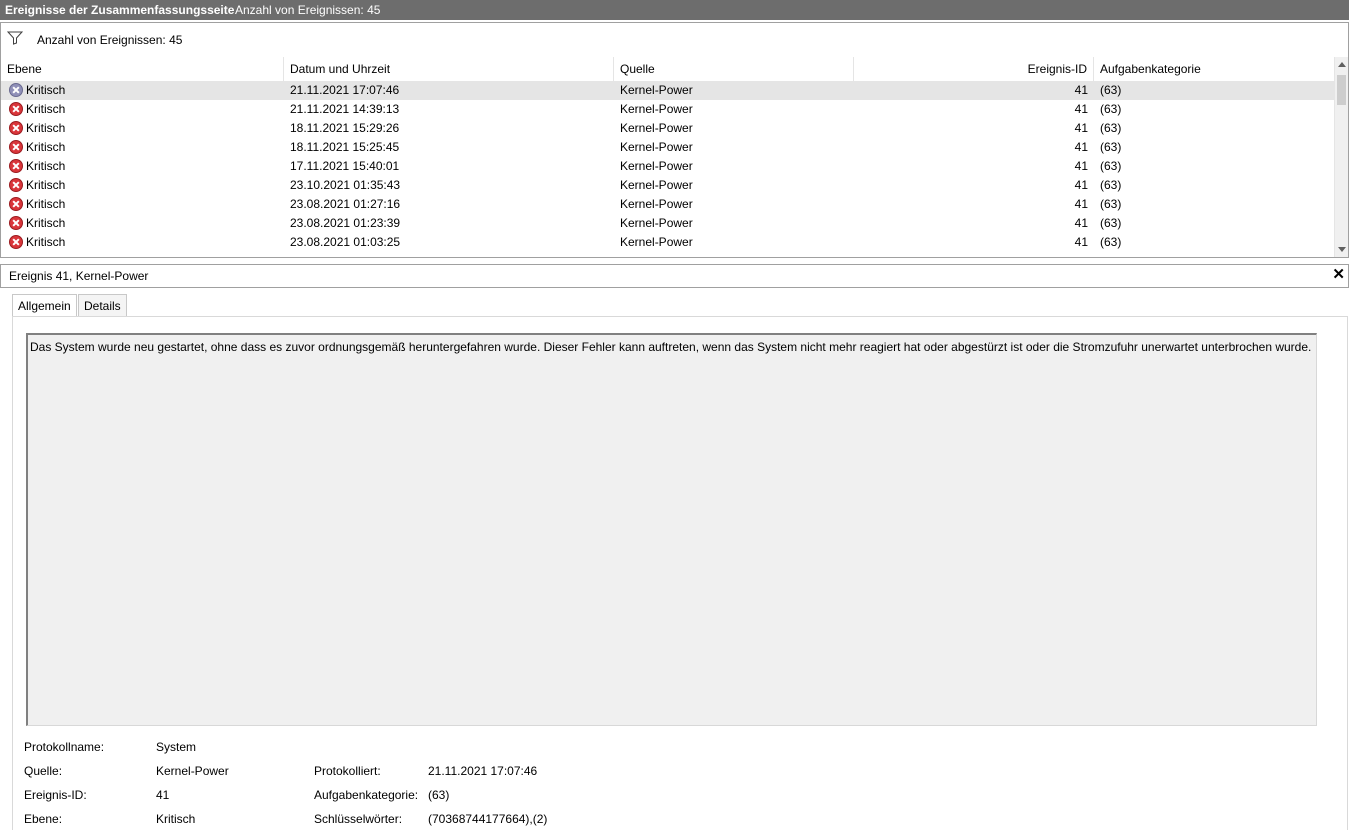 This screenshot has height=830, width=1349. Describe the element at coordinates (110, 40) in the screenshot. I see `filter-count-text: Anzahl von Ereignissen: 45` at that location.